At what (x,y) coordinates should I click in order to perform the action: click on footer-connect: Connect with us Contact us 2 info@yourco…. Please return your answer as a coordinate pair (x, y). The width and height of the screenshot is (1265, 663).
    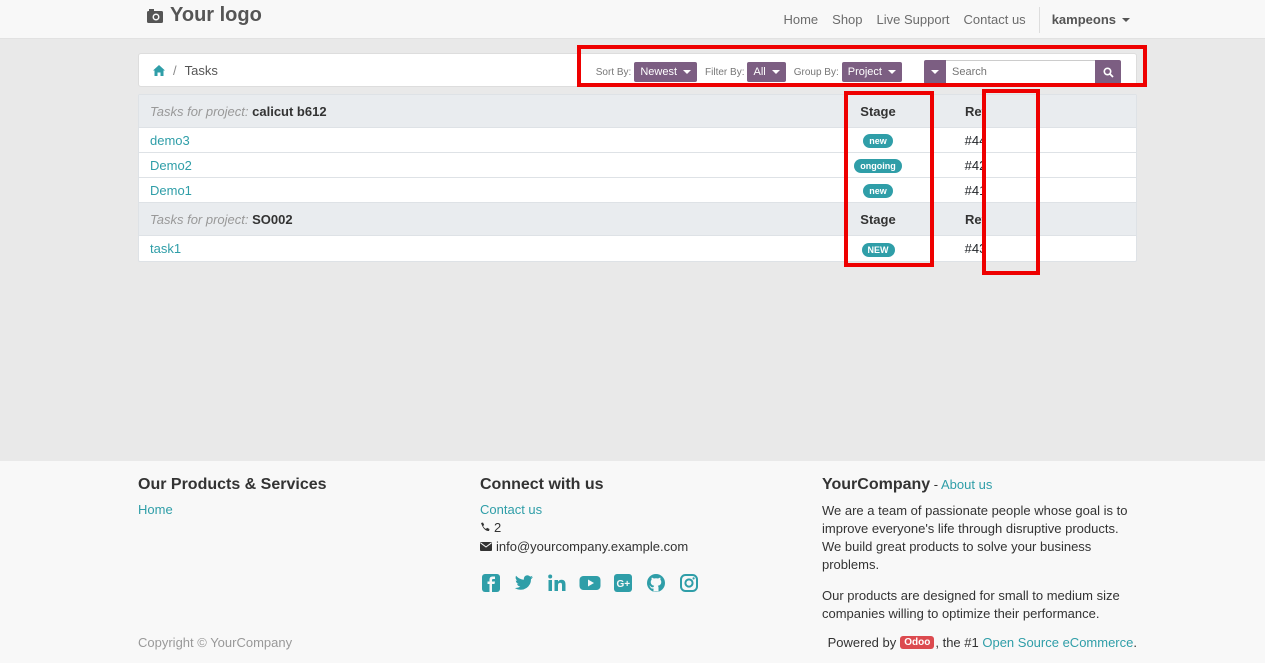
    Looking at the image, I should click on (595, 535).